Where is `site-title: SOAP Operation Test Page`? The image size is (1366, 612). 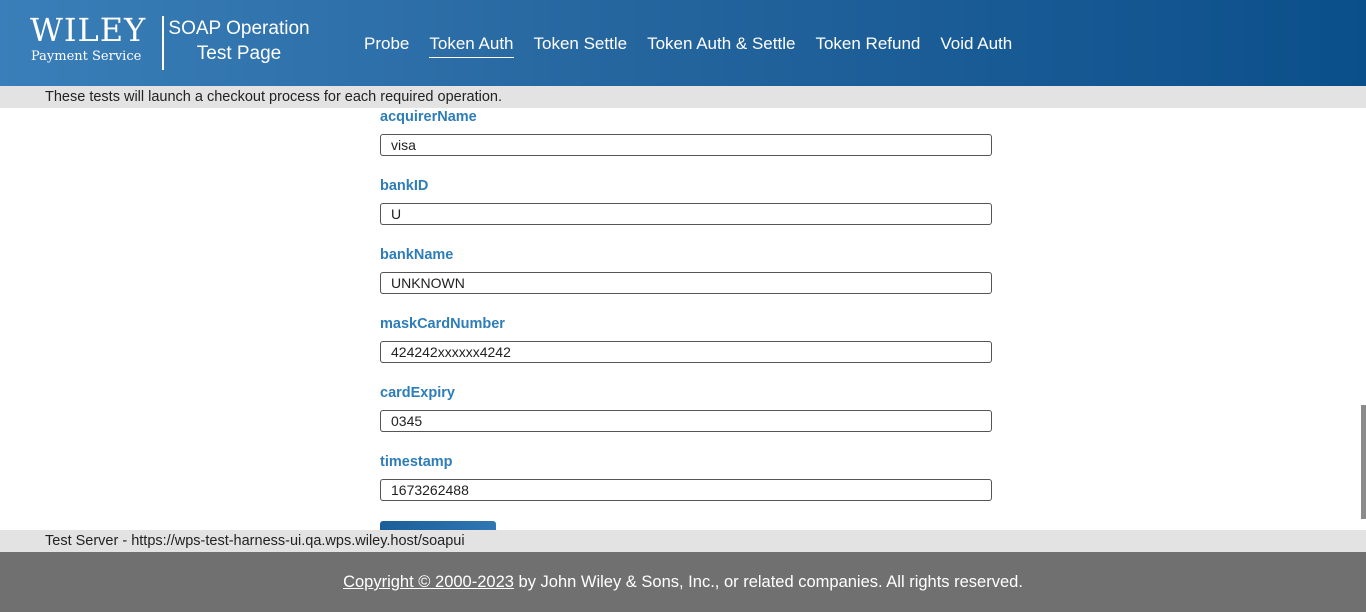
site-title: SOAP Operation Test Page is located at coordinates (239, 41).